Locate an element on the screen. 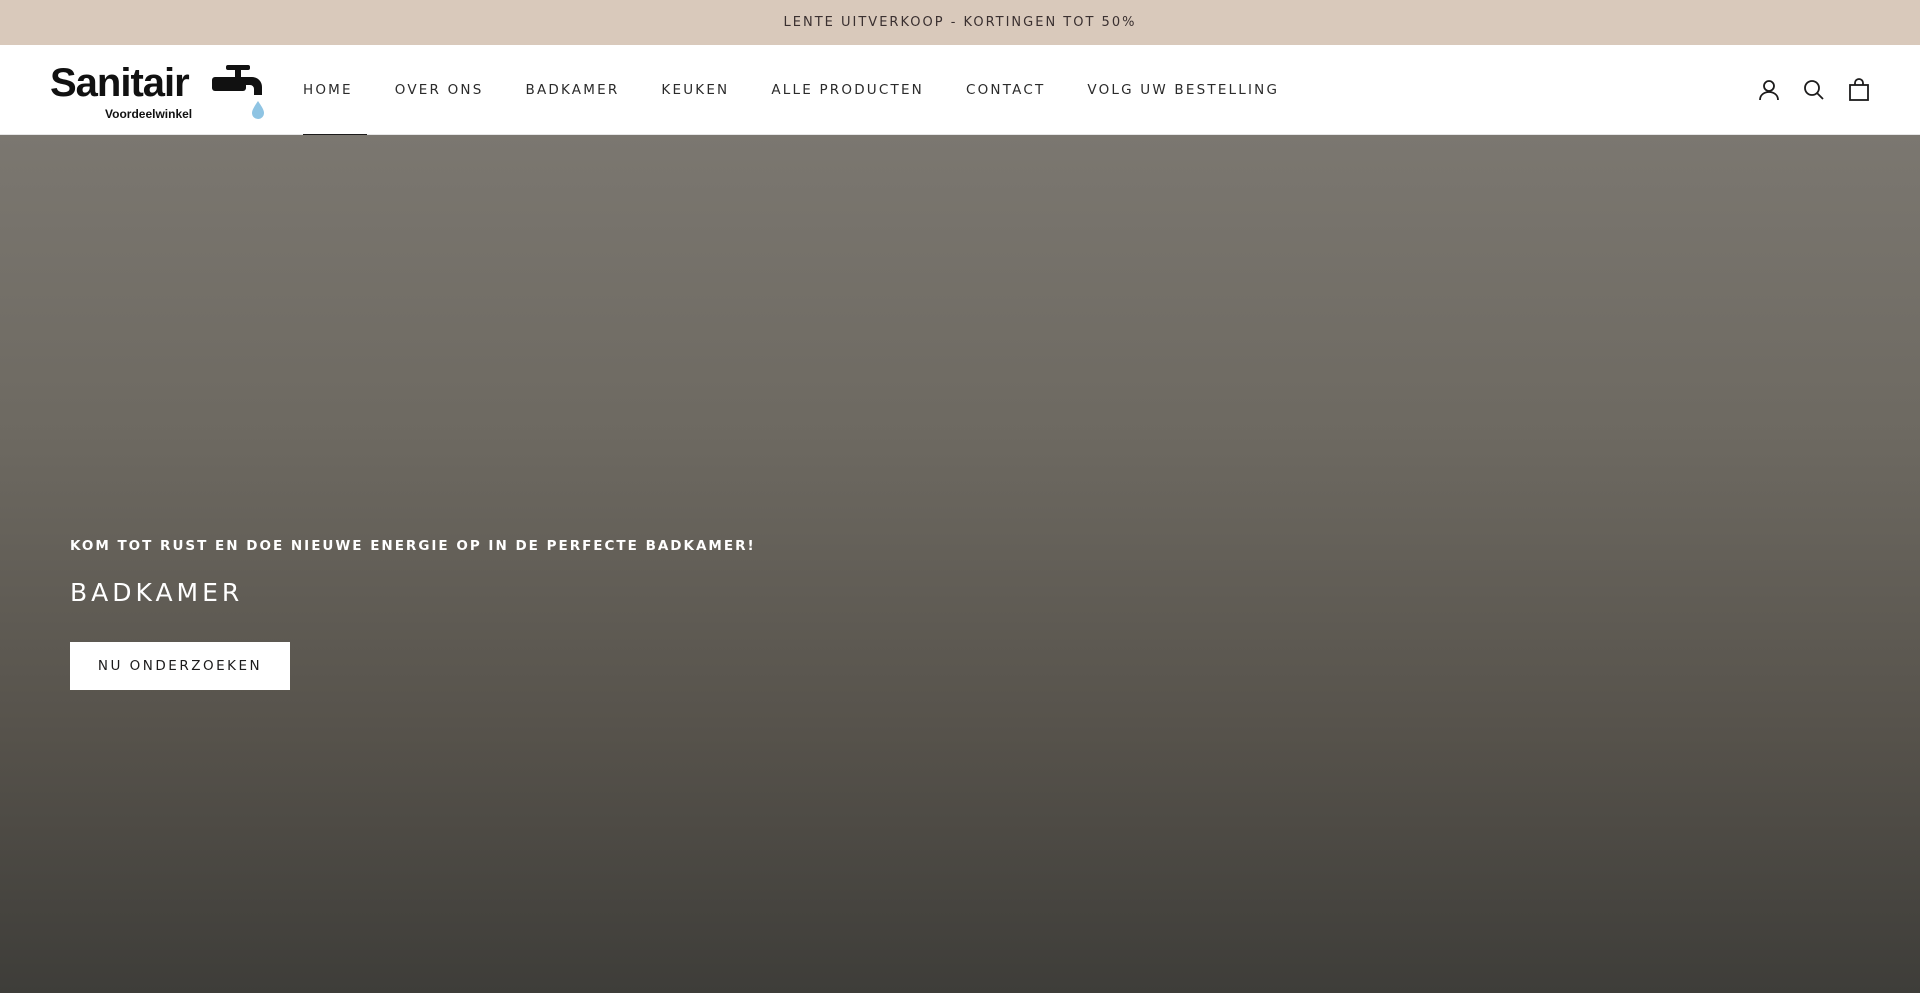 The width and height of the screenshot is (1920, 993). nav-volg-uw-bestelling: VOLG UW BESTELLING is located at coordinates (1183, 90).